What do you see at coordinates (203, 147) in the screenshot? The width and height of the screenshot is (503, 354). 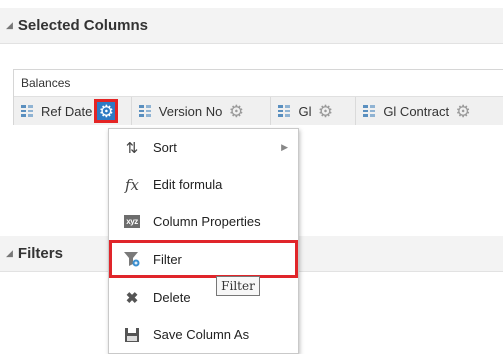 I see `menu-item-sort: ⇅ Sort ▶` at bounding box center [203, 147].